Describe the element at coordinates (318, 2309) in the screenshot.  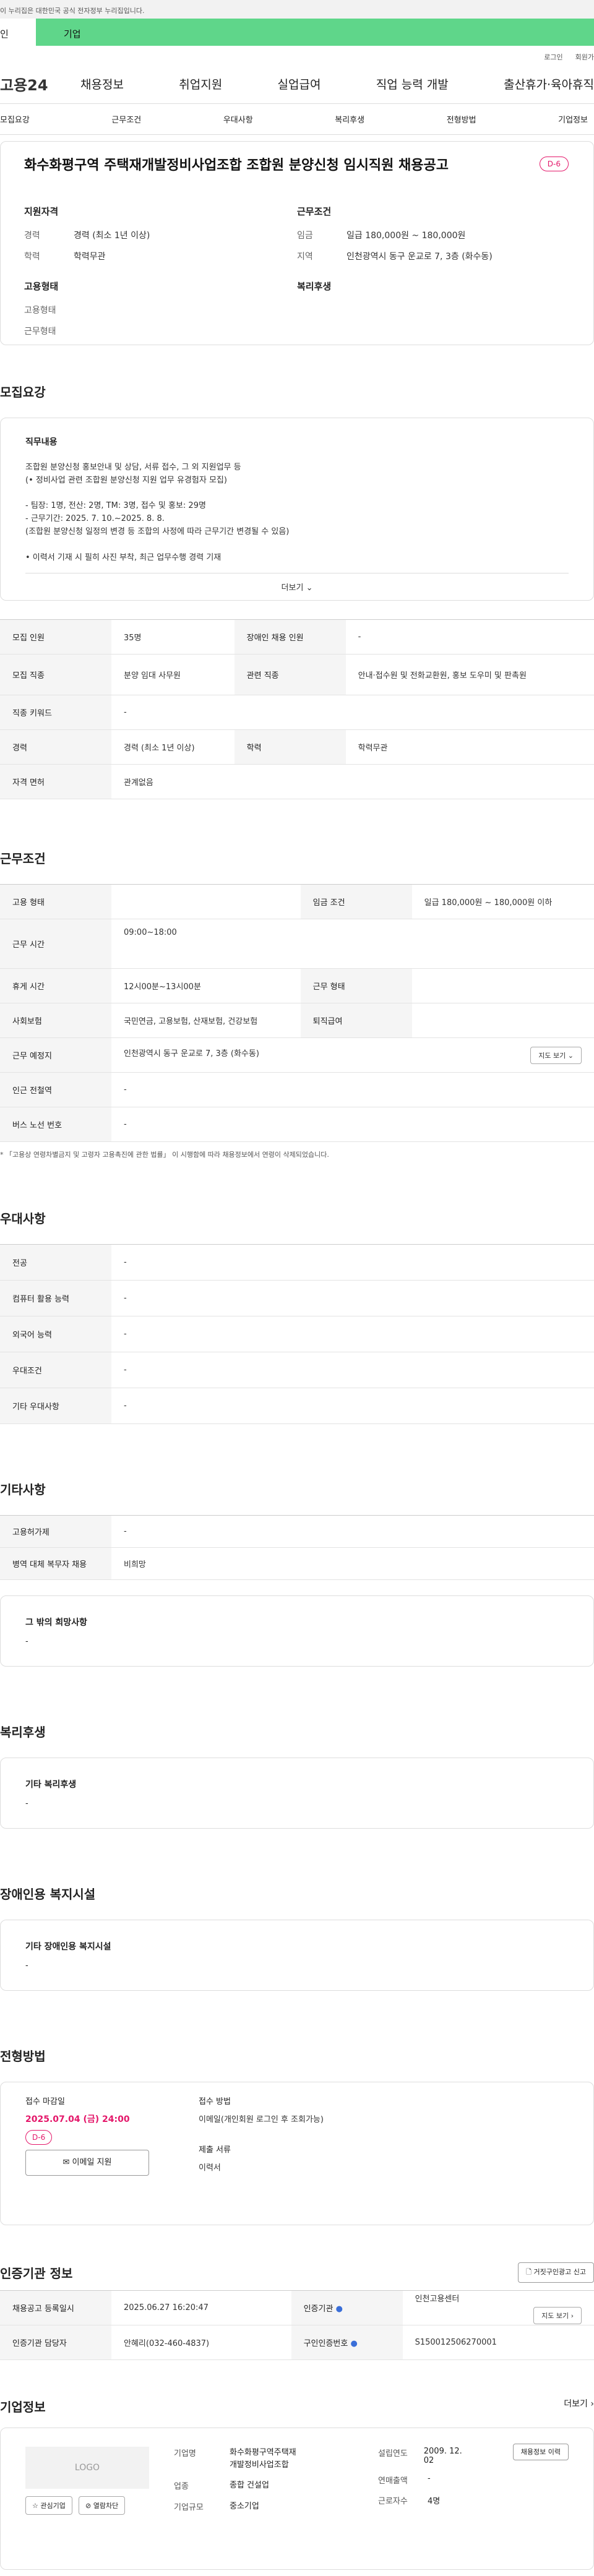
I see `cell-label: 인증기관` at that location.